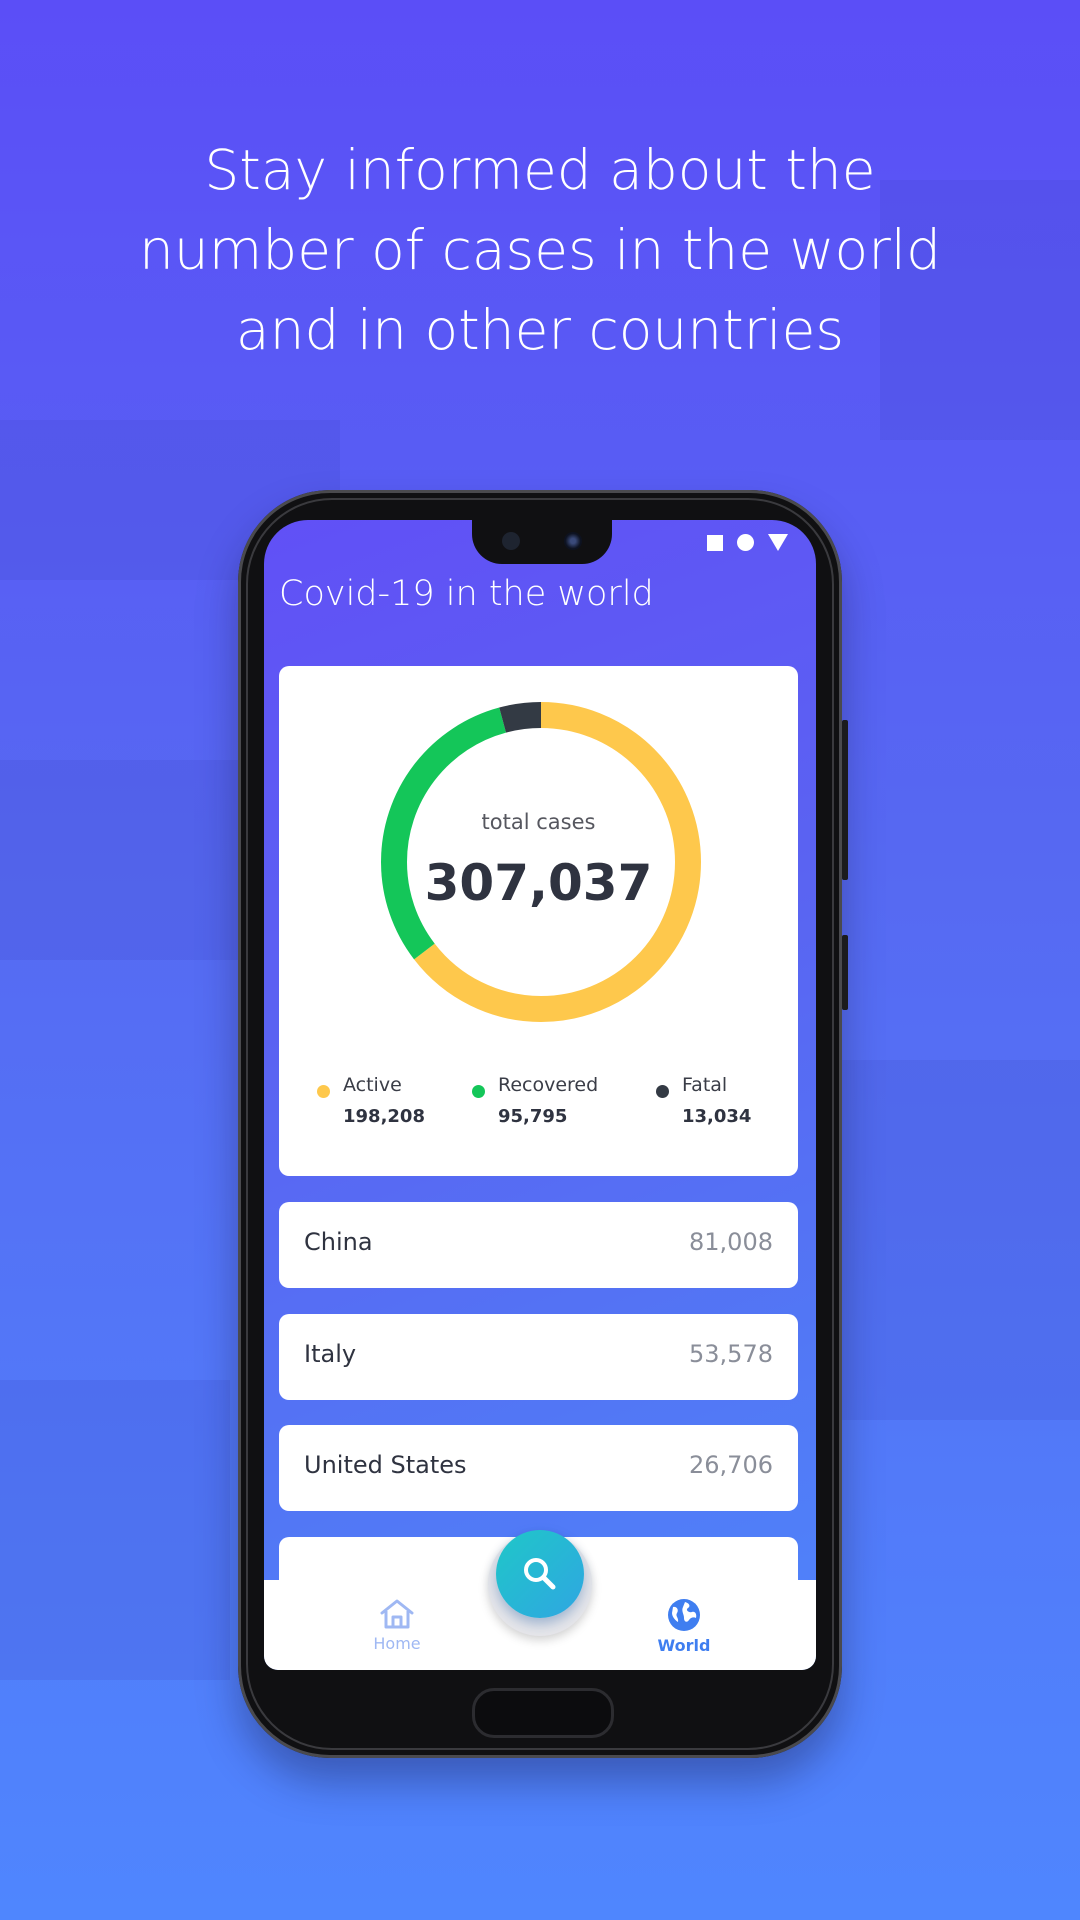 The image size is (1080, 1920). I want to click on legend-label: Active, so click(372, 1085).